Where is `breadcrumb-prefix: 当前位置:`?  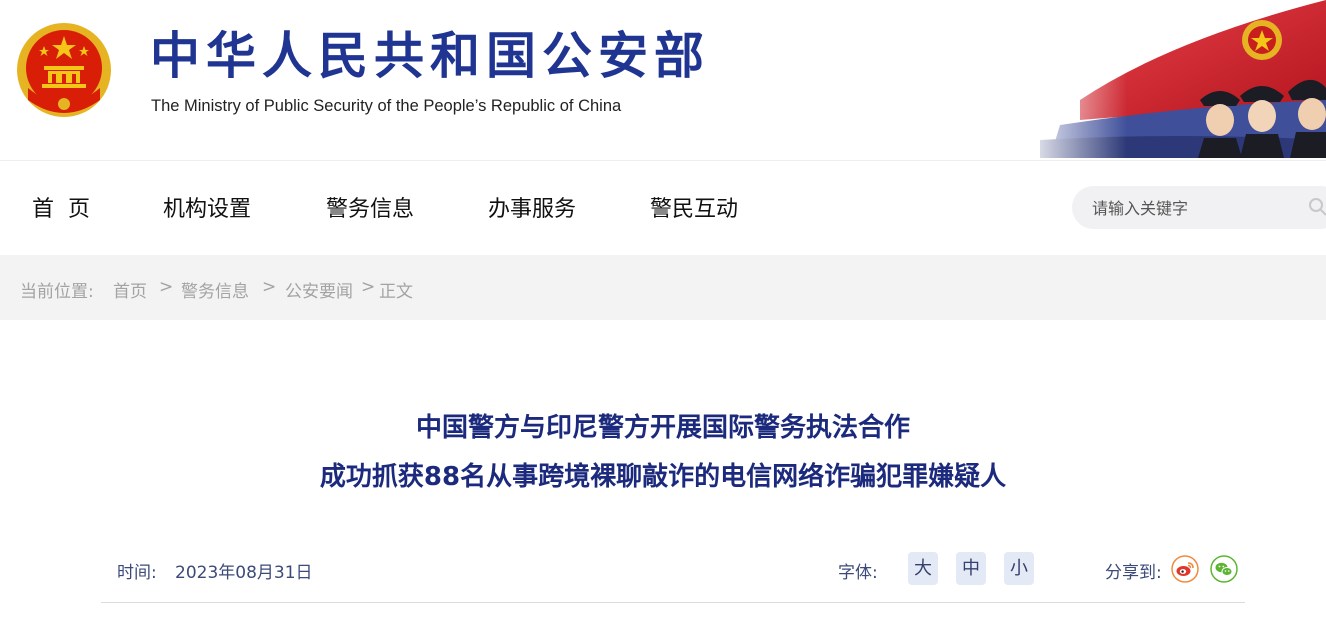 breadcrumb-prefix: 当前位置: is located at coordinates (57, 292).